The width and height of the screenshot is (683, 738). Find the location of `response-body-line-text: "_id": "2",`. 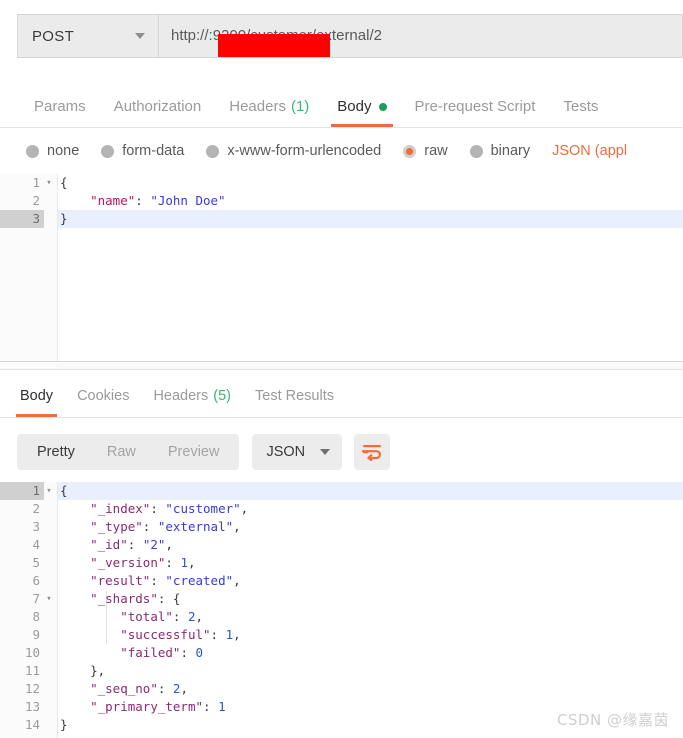

response-body-line-text: "_id": "2", is located at coordinates (370, 545).